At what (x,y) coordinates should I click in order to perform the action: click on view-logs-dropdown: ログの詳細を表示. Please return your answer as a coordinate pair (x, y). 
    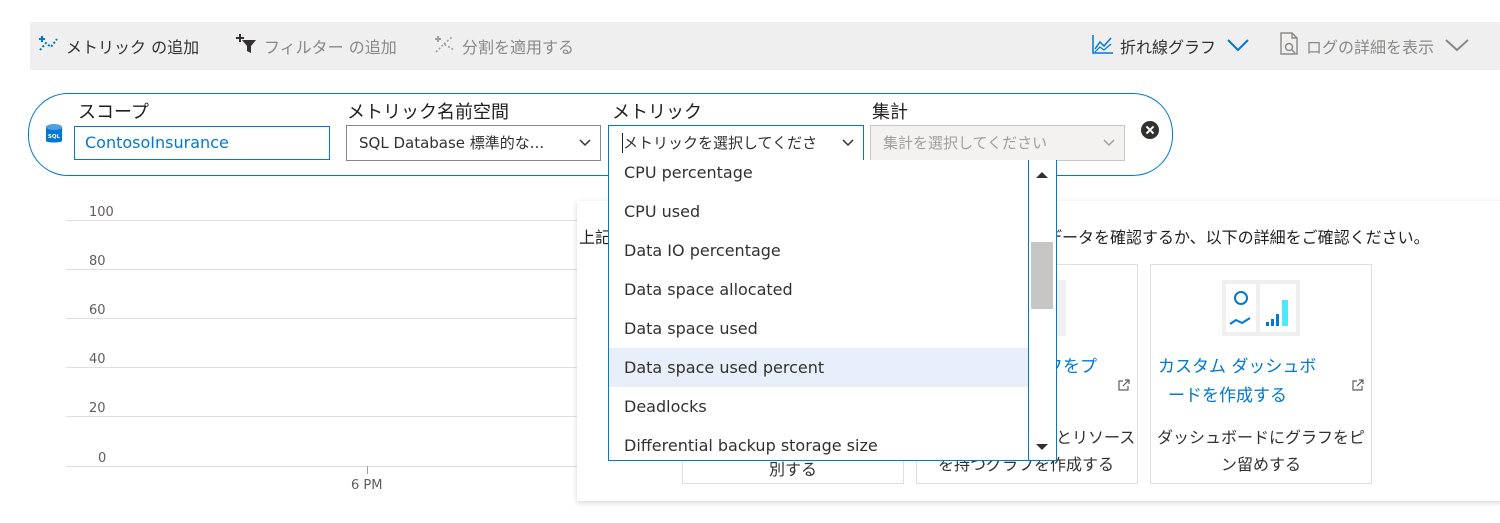
    Looking at the image, I should click on (1377, 46).